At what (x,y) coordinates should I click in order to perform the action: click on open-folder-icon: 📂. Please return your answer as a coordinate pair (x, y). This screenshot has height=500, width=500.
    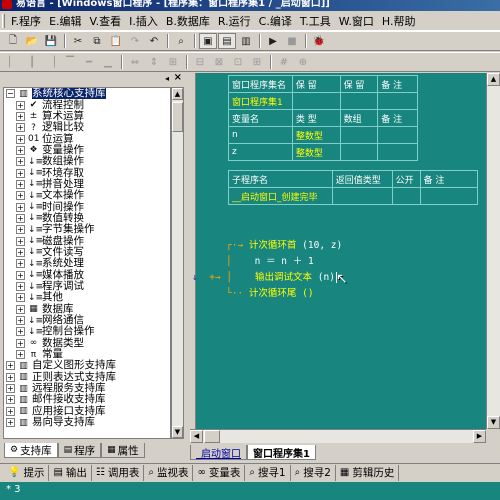
    Looking at the image, I should click on (32, 41).